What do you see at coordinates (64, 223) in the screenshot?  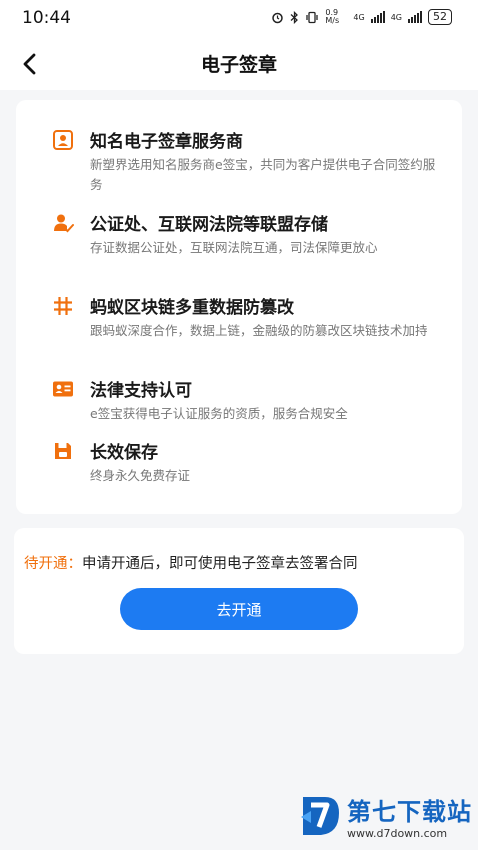 I see `user-check-icon` at bounding box center [64, 223].